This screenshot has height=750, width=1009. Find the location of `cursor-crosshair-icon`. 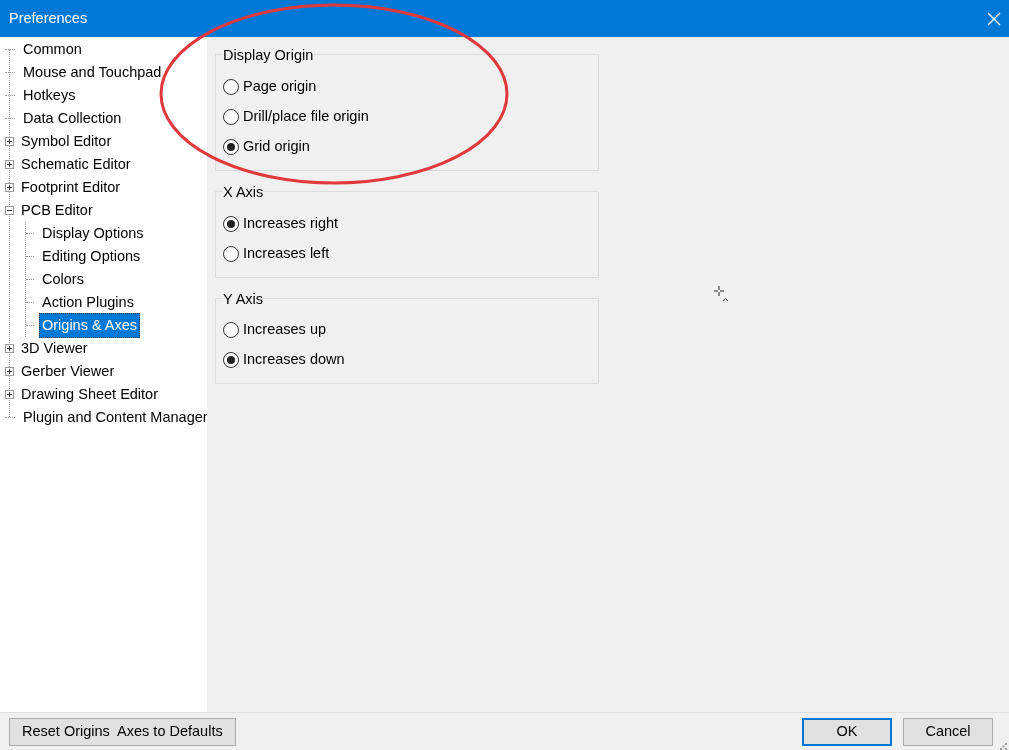

cursor-crosshair-icon is located at coordinates (722, 294).